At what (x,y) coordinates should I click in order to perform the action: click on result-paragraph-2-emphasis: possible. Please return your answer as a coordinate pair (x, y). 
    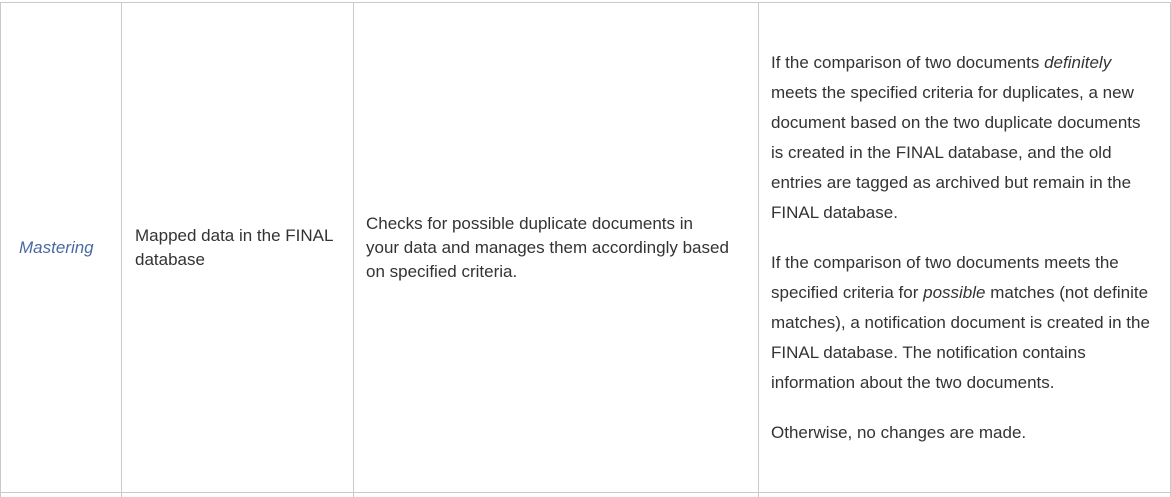
    Looking at the image, I should click on (954, 292).